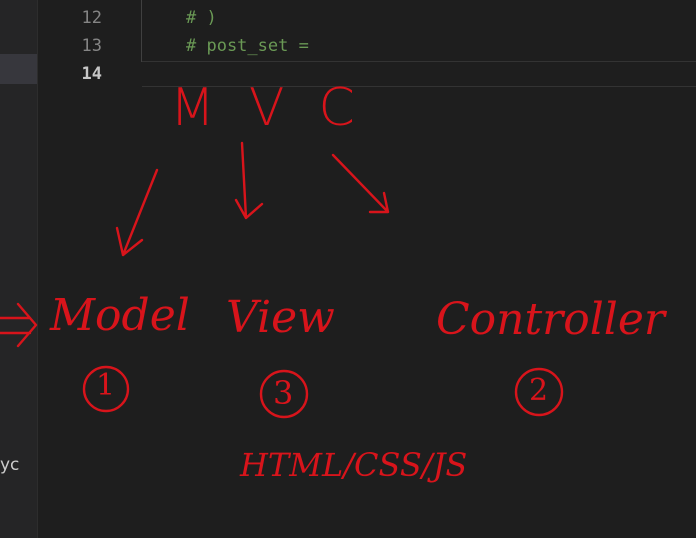  What do you see at coordinates (360, 183) in the screenshot?
I see `arrow-to-controller` at bounding box center [360, 183].